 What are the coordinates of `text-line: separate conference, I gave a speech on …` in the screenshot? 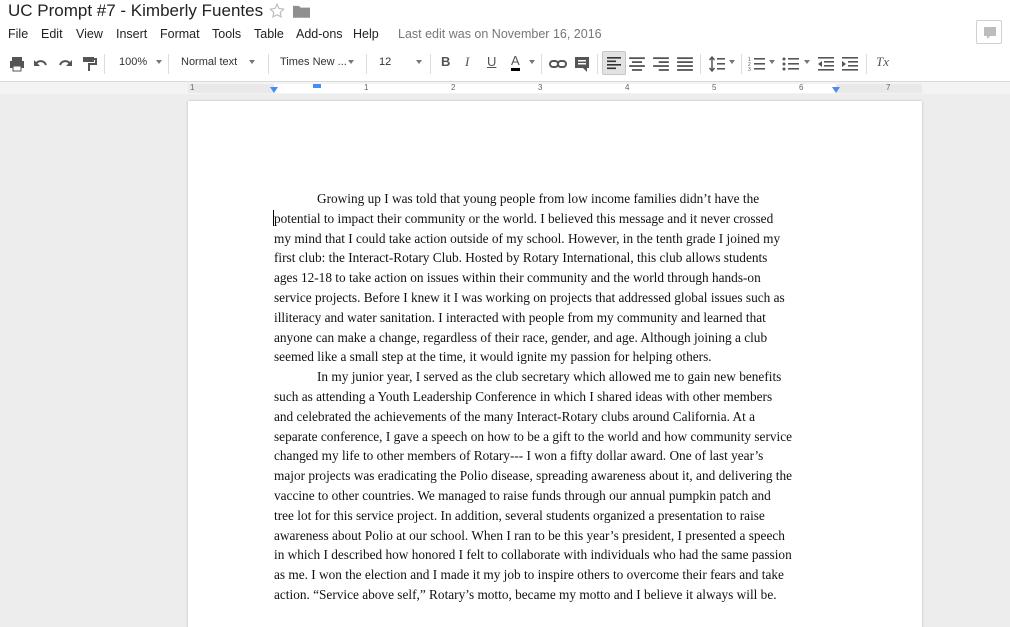 It's located at (533, 436).